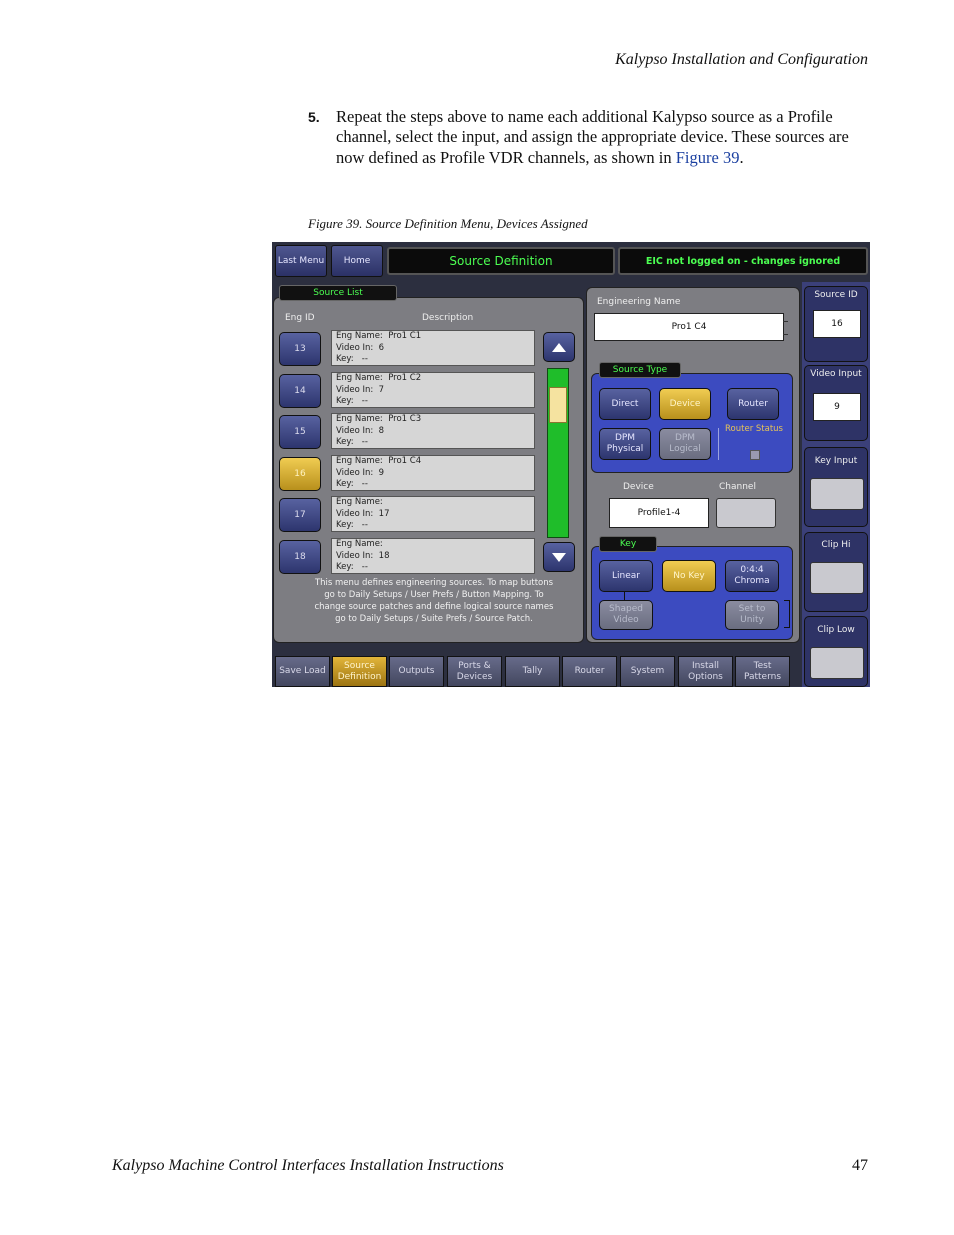  I want to click on tab-outputs: Outputs, so click(416, 671).